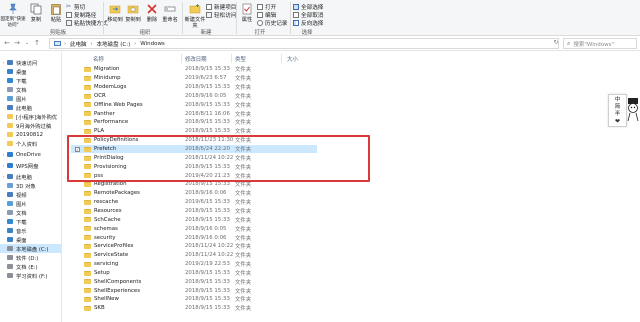  Describe the element at coordinates (266, 15) in the screenshot. I see `edit-button: 编辑` at that location.